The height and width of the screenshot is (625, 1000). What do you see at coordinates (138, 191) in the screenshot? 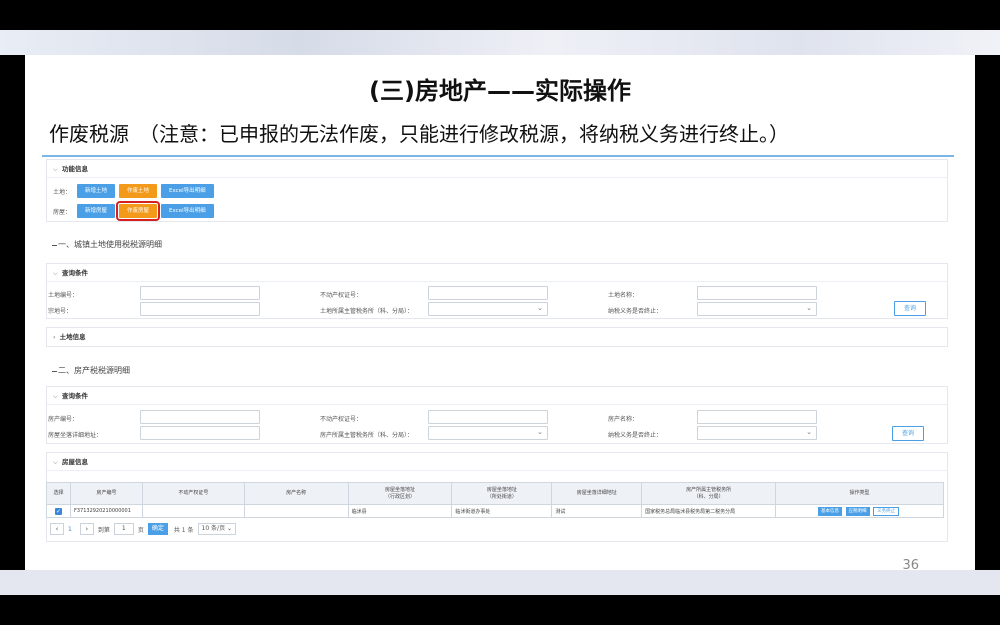
I see `void-land-button: 作废土地` at bounding box center [138, 191].